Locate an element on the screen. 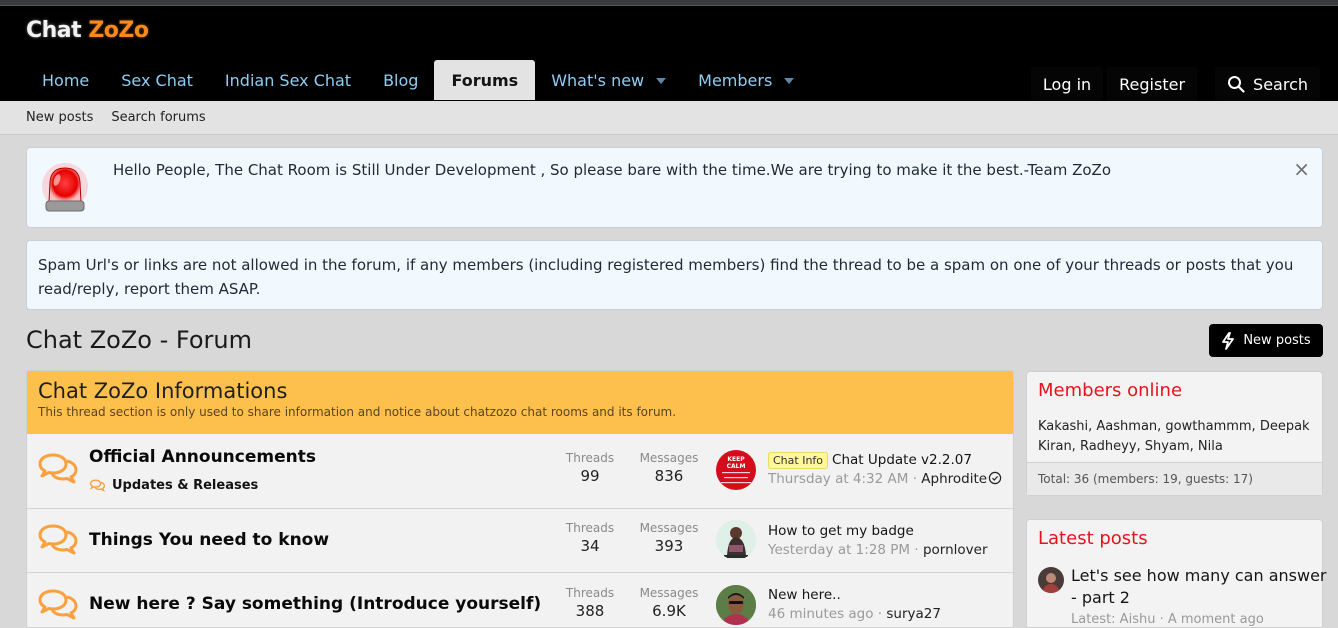 The image size is (1338, 628). sub-nav: New posts Search forums is located at coordinates (669, 118).